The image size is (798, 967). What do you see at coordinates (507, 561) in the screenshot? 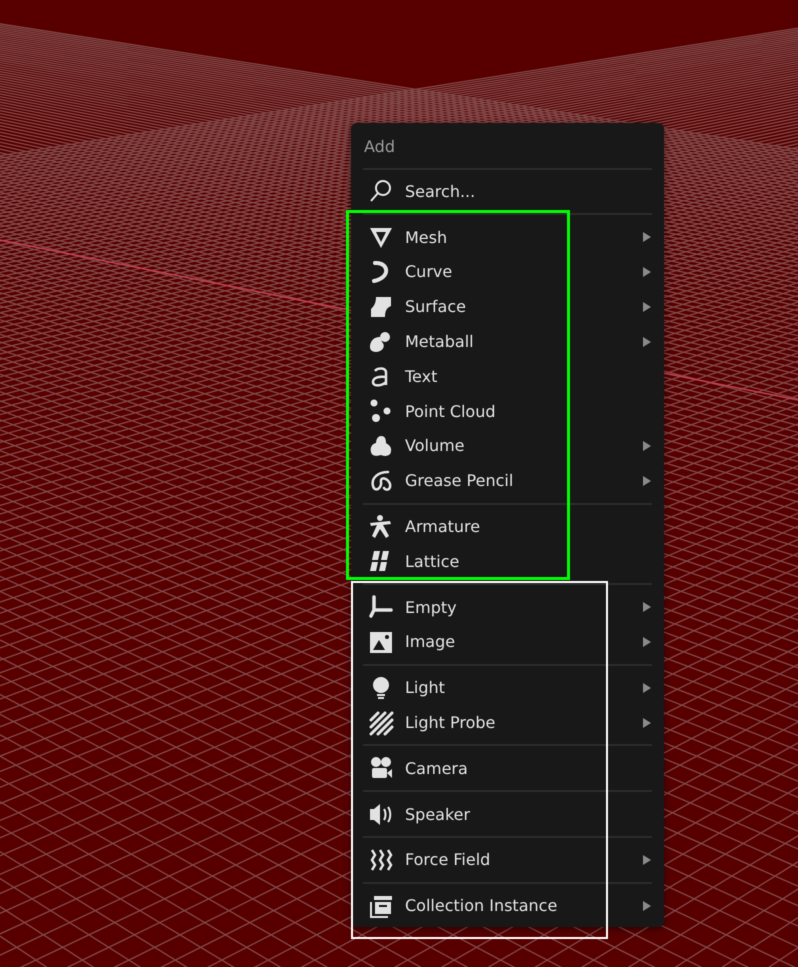
I see `menu-item: Lattice` at bounding box center [507, 561].